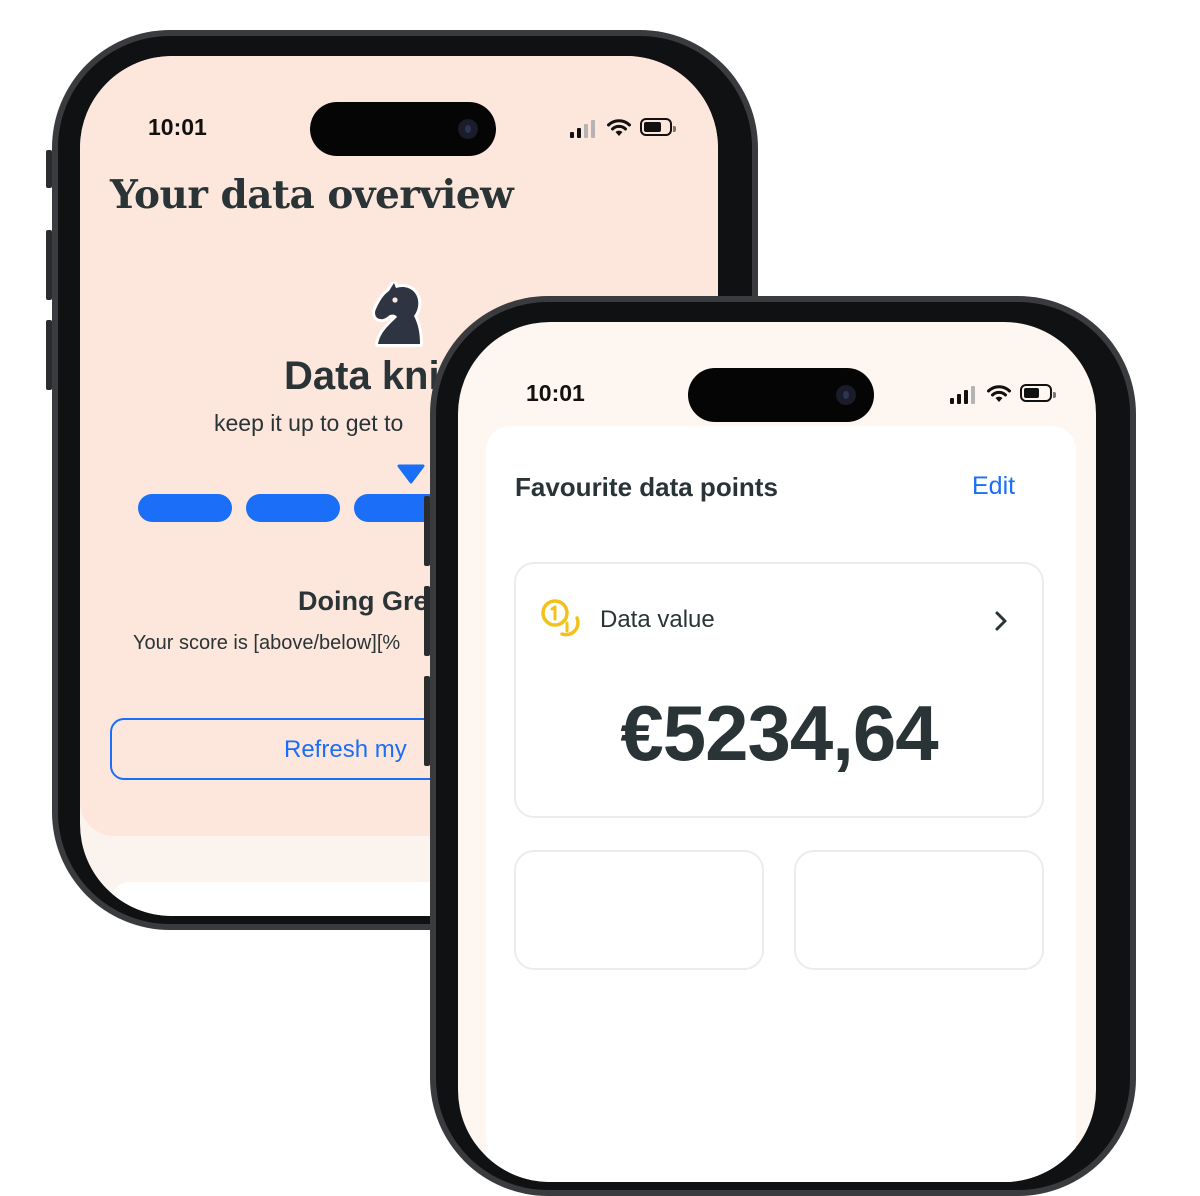 Image resolution: width=1200 pixels, height=1196 pixels. What do you see at coordinates (363, 601) in the screenshot?
I see `status-heading: Doing Gre` at bounding box center [363, 601].